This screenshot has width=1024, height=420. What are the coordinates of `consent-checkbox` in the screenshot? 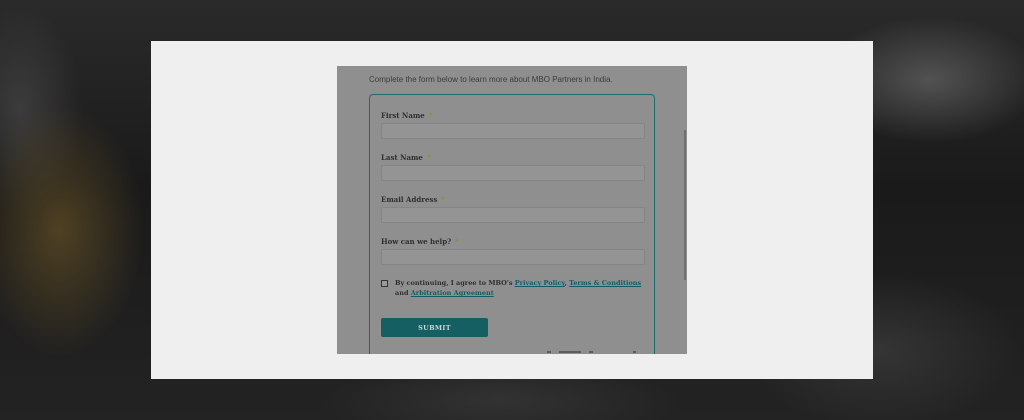 It's located at (384, 283).